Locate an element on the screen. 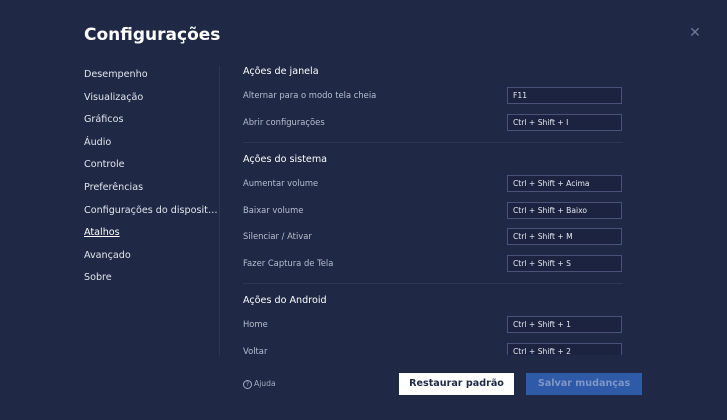 This screenshot has width=727, height=420. sidebar-item: Preferências is located at coordinates (151, 190).